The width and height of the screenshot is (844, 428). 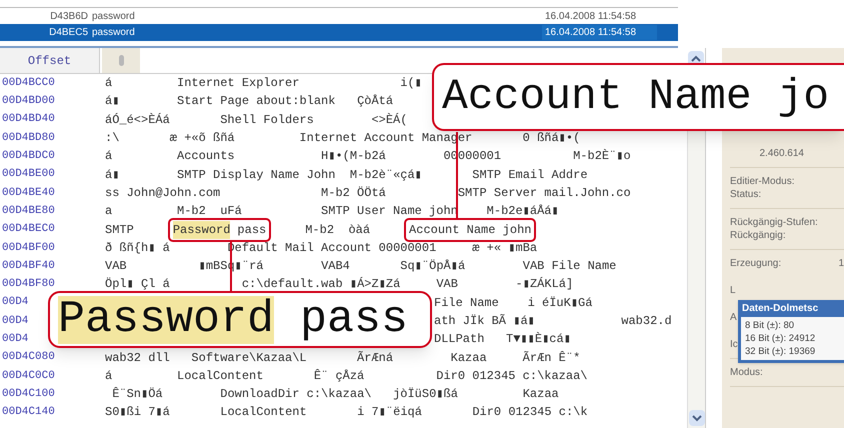 I want to click on offset-text: D43B6D, so click(x=69, y=17).